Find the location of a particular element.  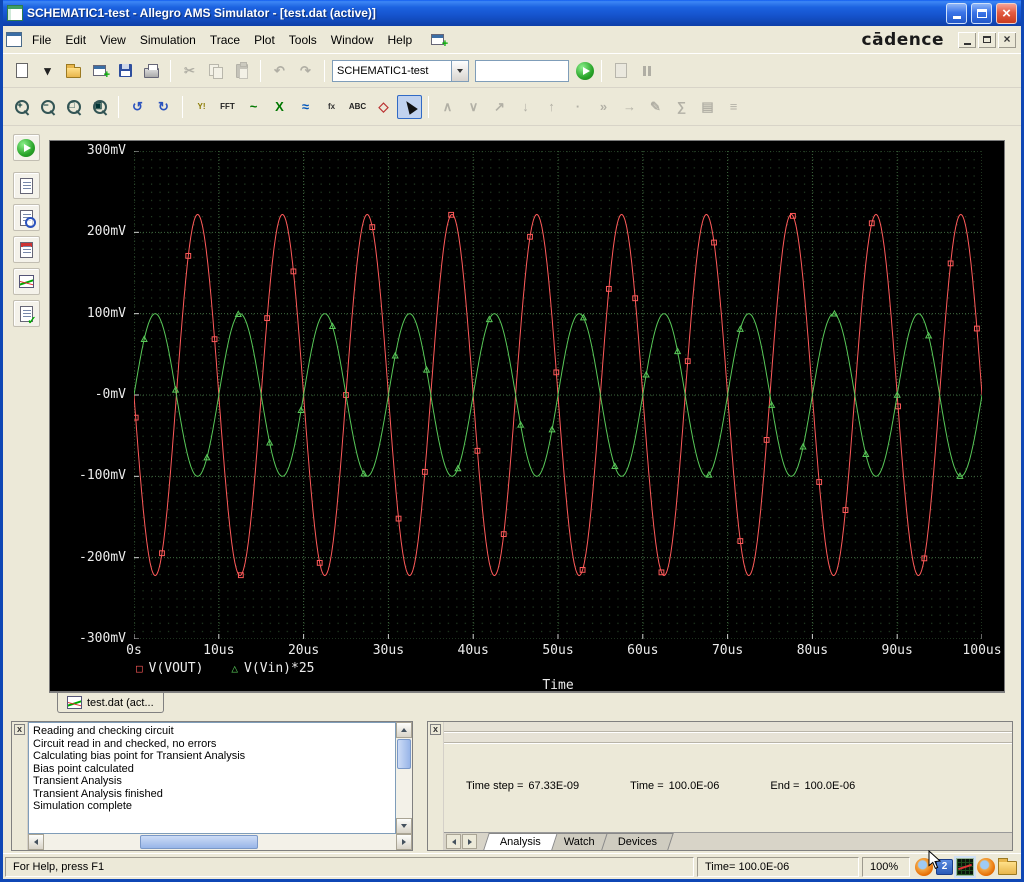

cursor-toggle-button is located at coordinates (409, 106).